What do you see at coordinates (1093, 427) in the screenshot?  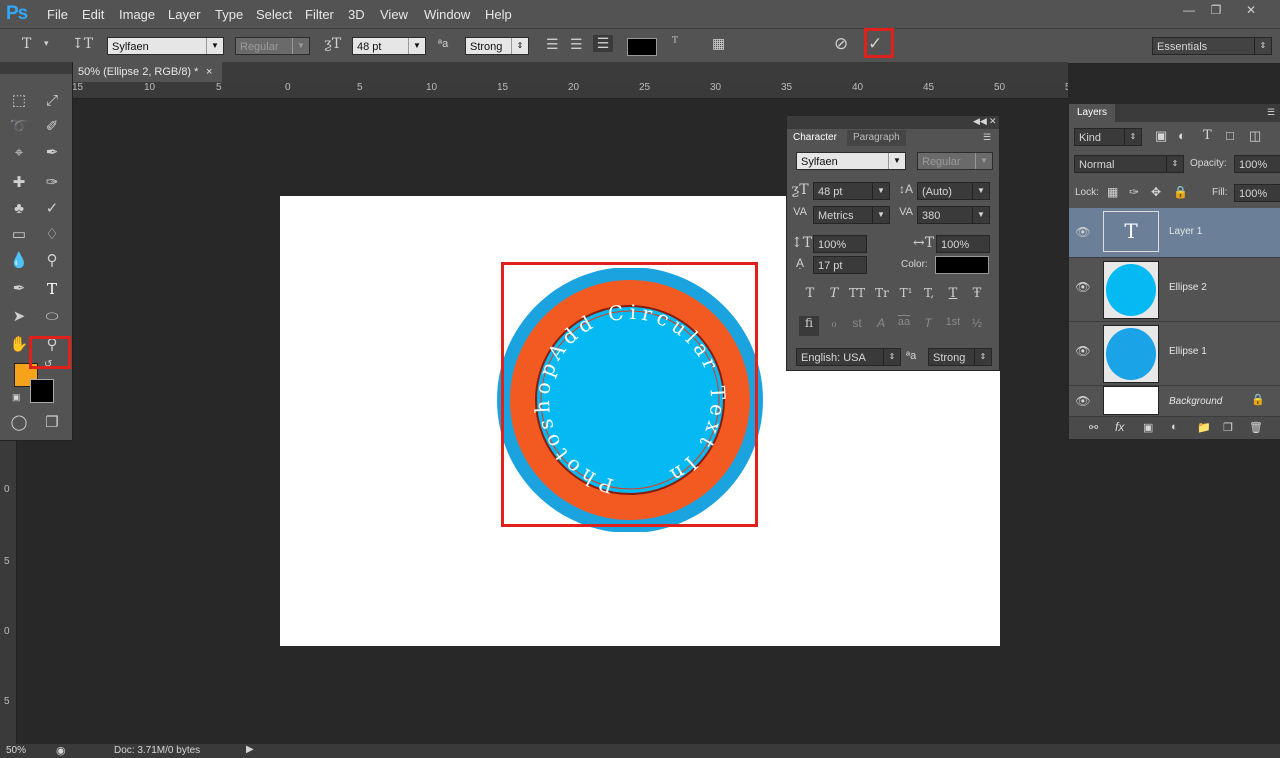 I see `link-layers-icon: ⚯` at bounding box center [1093, 427].